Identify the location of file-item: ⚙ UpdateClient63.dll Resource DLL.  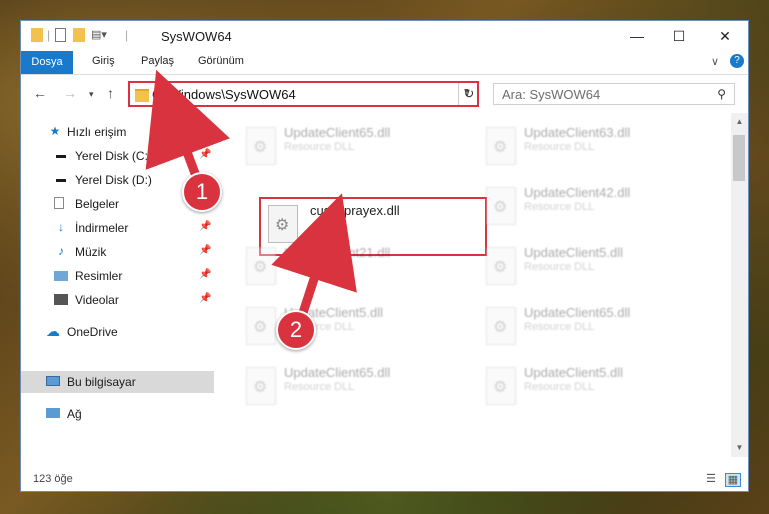
(591, 150).